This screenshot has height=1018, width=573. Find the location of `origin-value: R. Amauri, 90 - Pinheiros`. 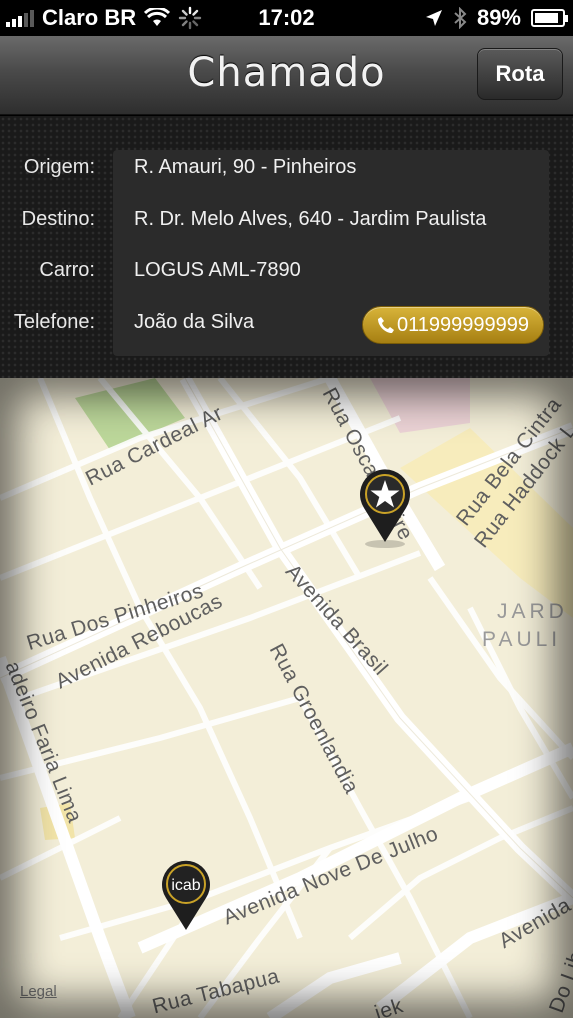

origin-value: R. Amauri, 90 - Pinheiros is located at coordinates (245, 167).